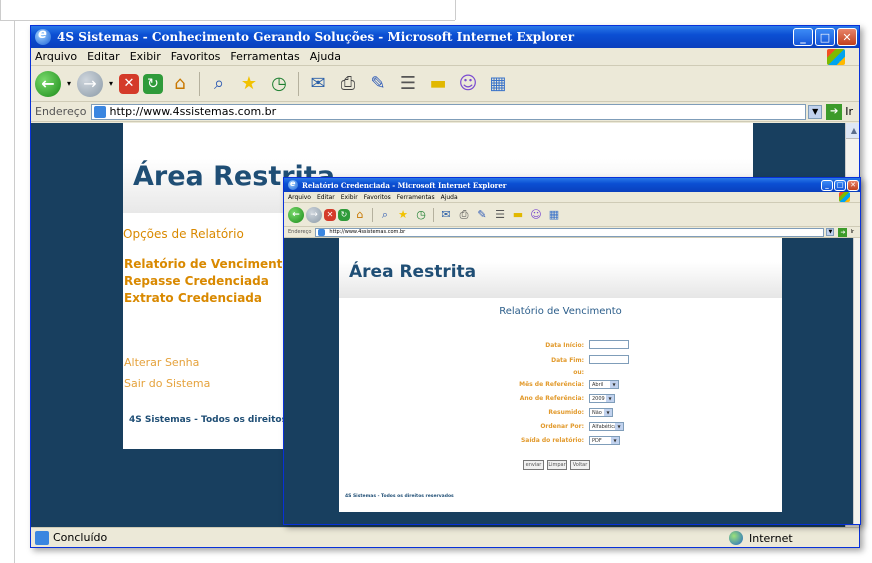 The image size is (872, 563). What do you see at coordinates (827, 185) in the screenshot?
I see `popup-minimize-button: _` at bounding box center [827, 185].